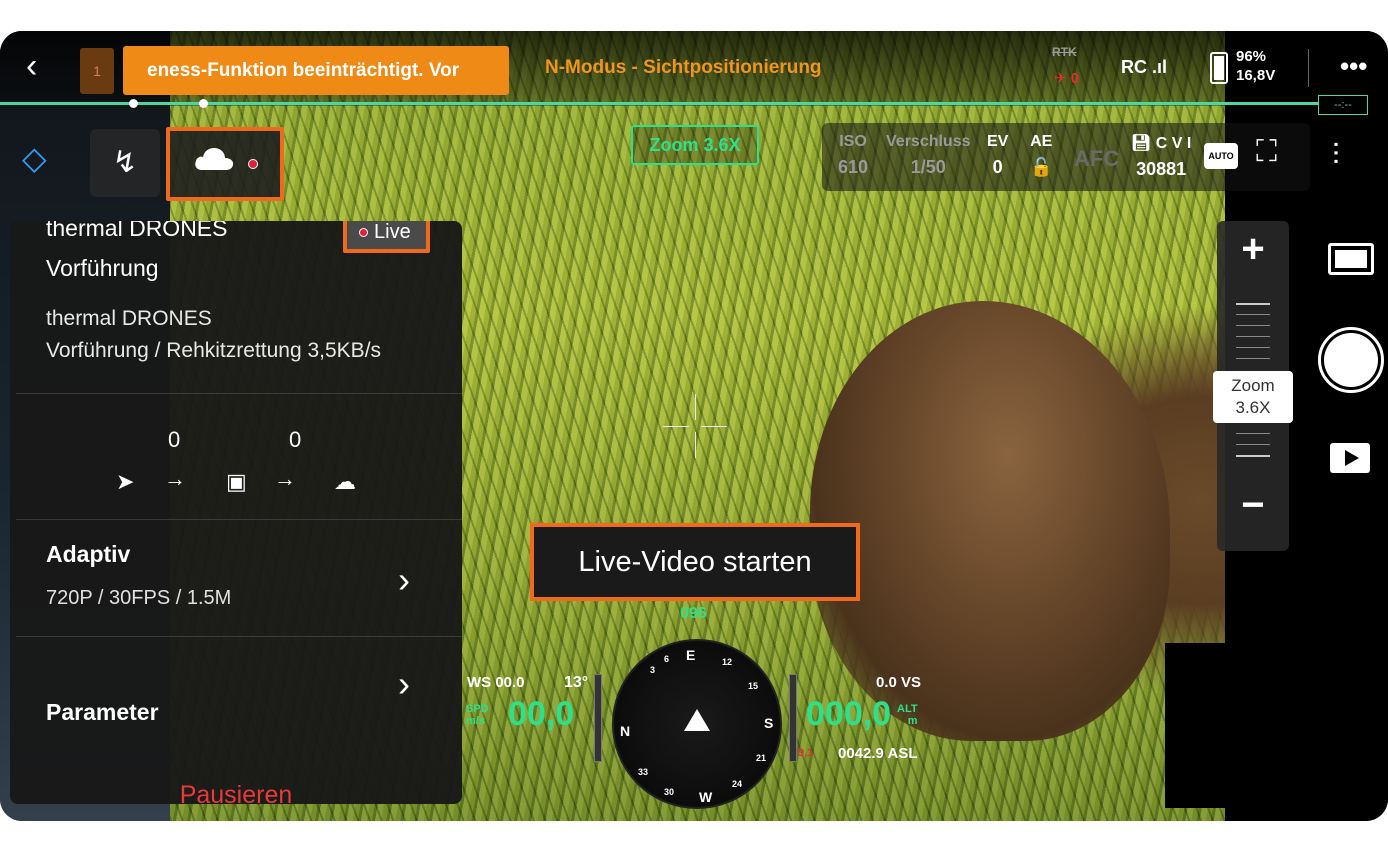 Image resolution: width=1388 pixels, height=842 pixels. What do you see at coordinates (1266, 152) in the screenshot?
I see `scan-focus-icon: ⛶` at bounding box center [1266, 152].